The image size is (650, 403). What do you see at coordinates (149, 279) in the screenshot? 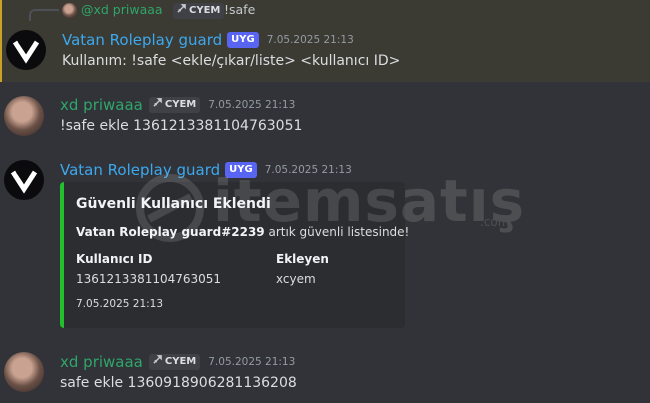
I see `embed-field-value: 1361213381104763051` at bounding box center [149, 279].